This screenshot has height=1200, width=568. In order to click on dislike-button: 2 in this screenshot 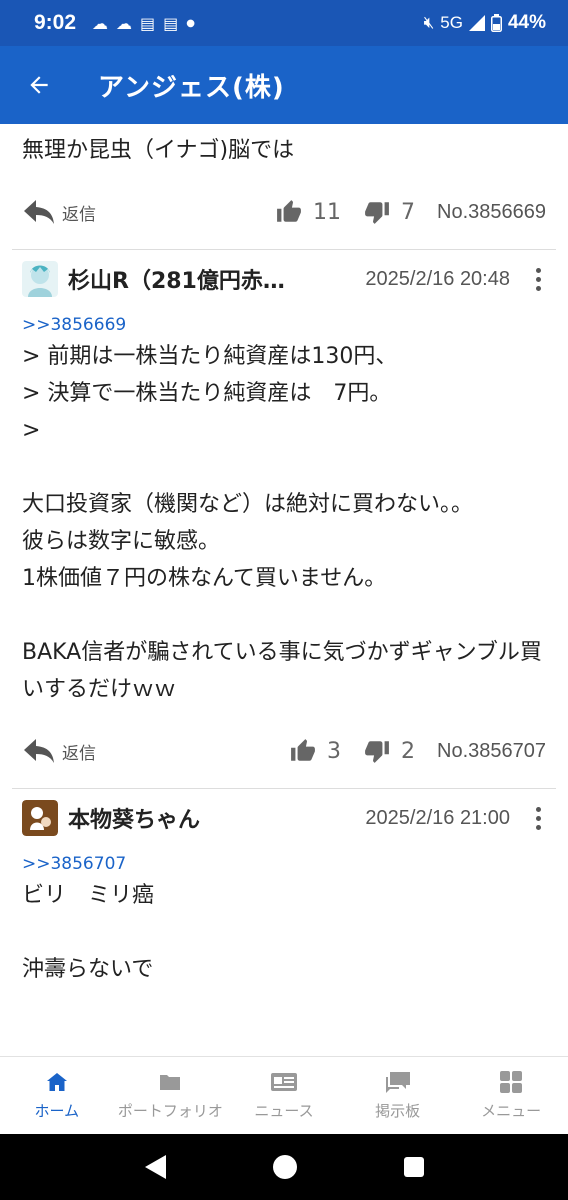, I will do `click(389, 751)`.